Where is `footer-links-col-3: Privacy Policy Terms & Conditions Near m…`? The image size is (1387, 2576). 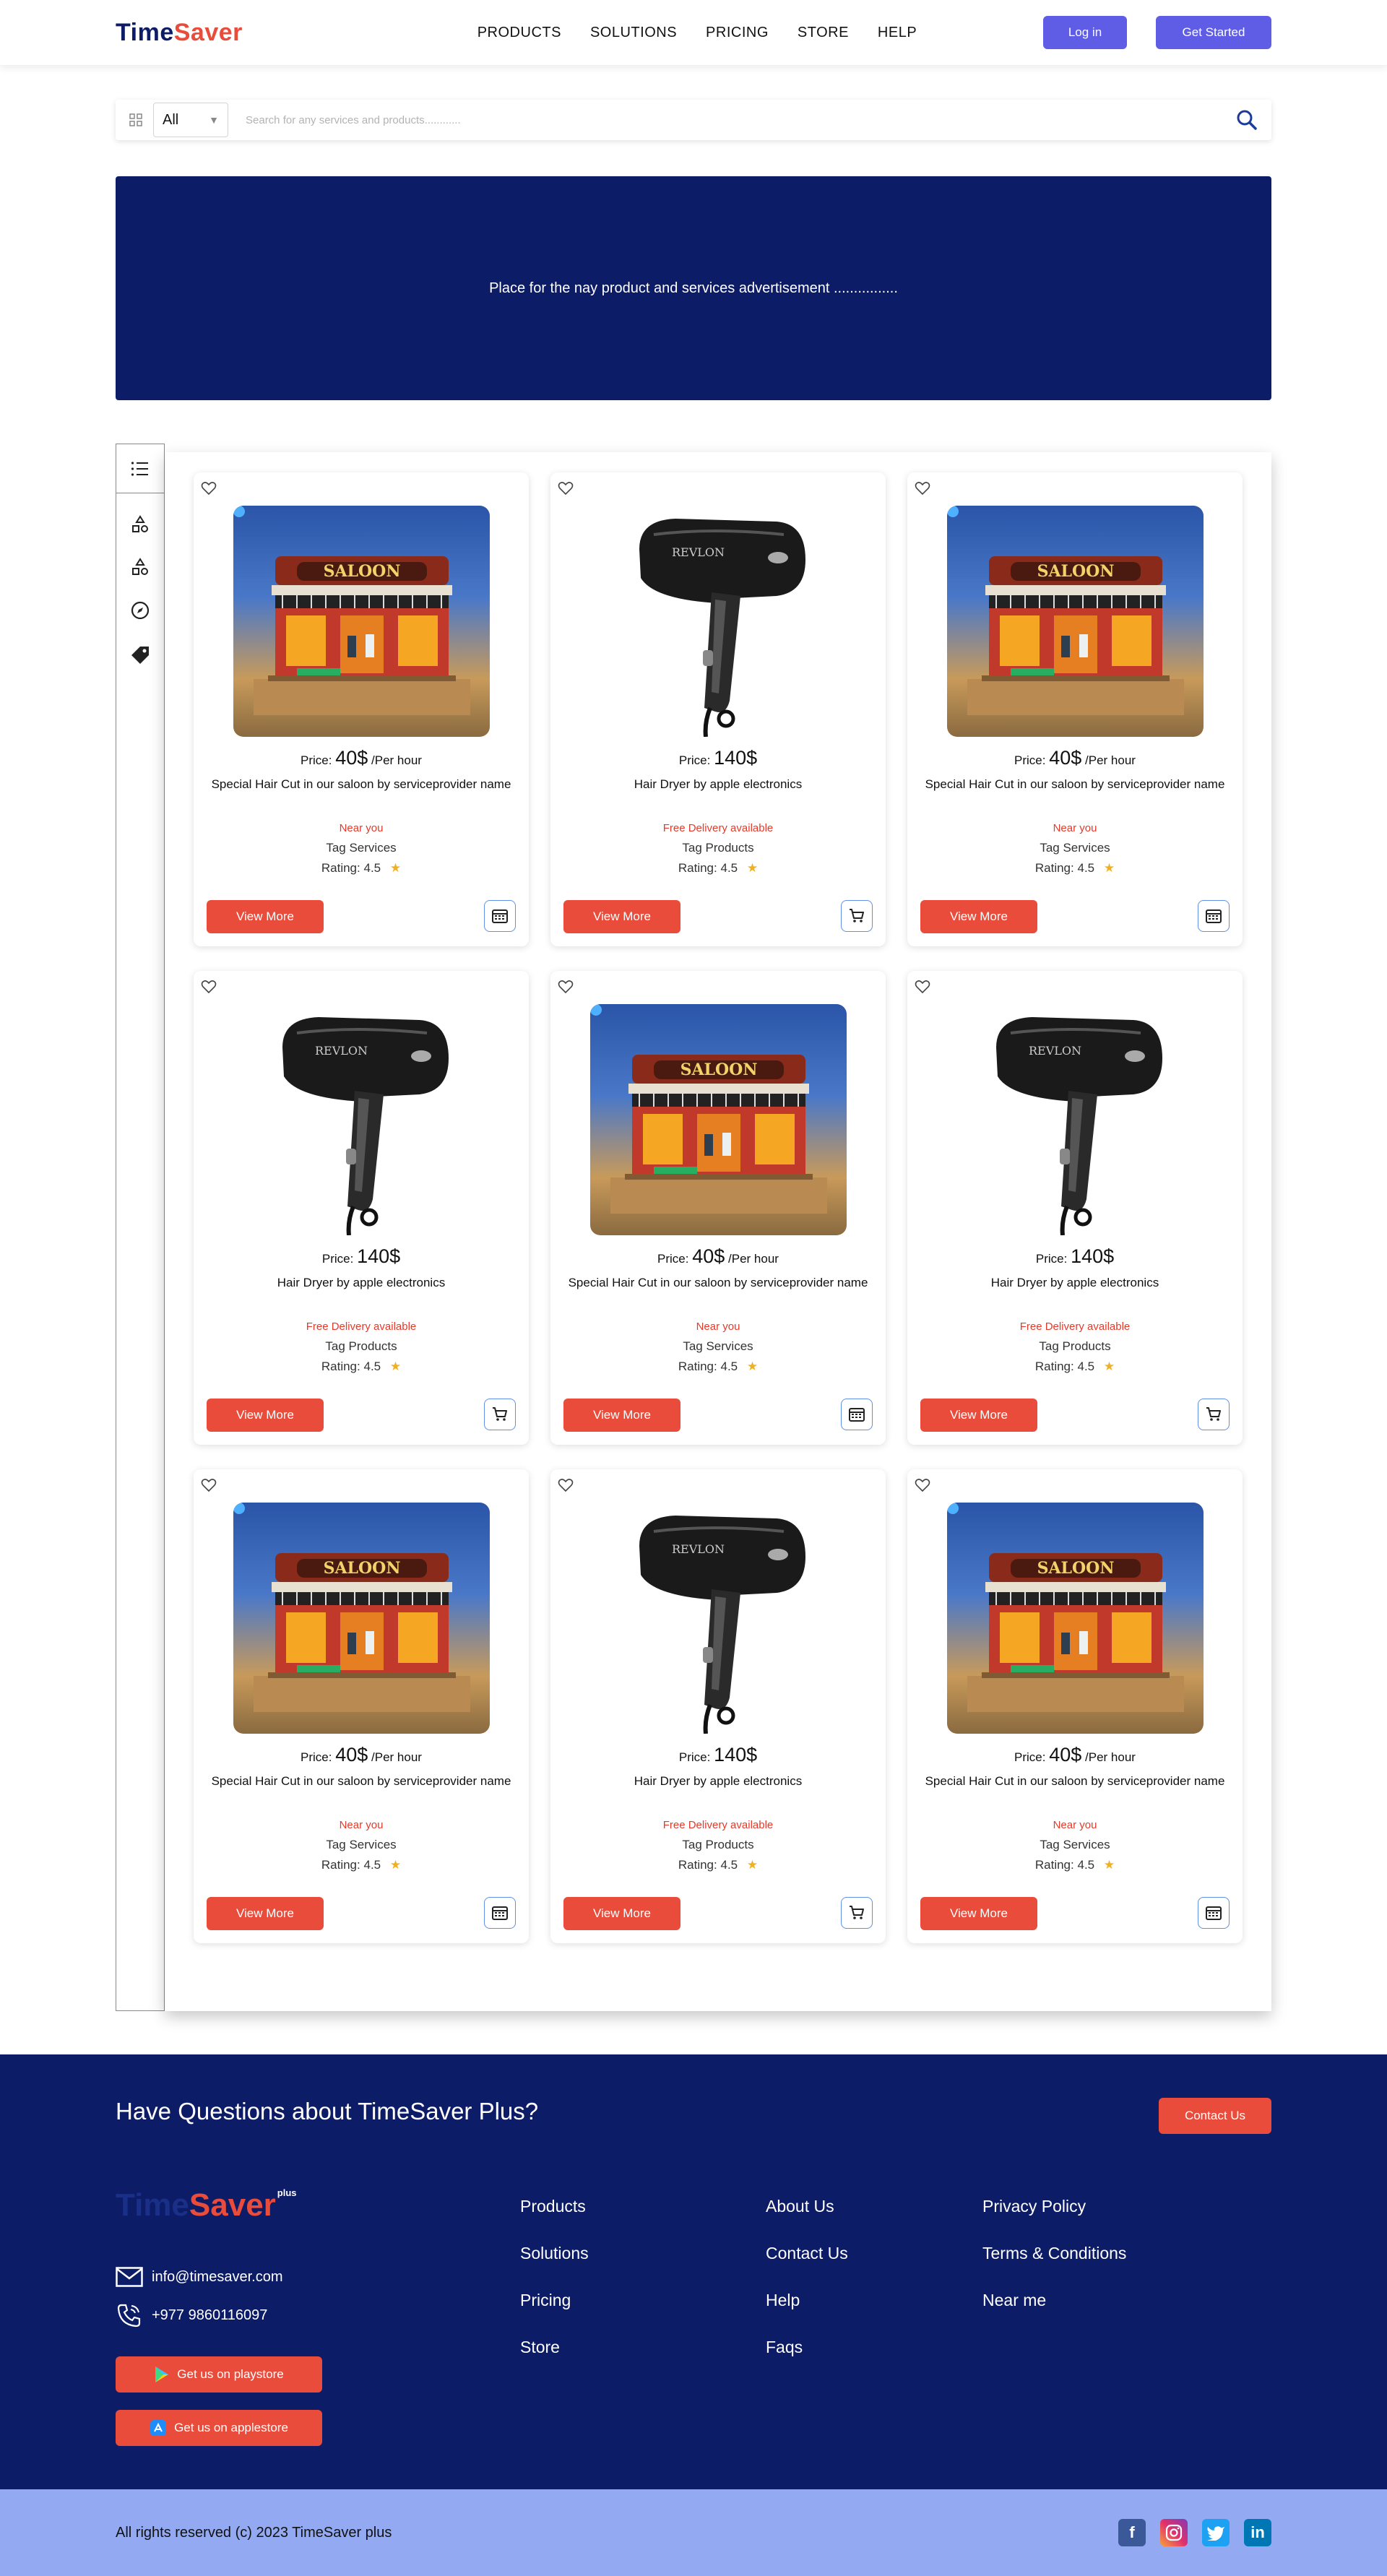 footer-links-col-3: Privacy Policy Terms & Conditions Near m… is located at coordinates (1054, 2253).